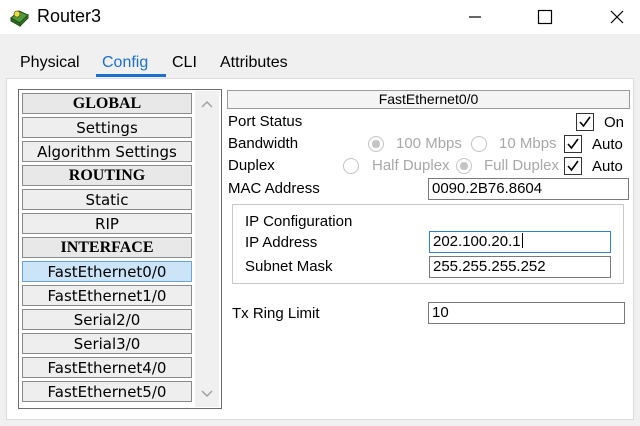 The image size is (640, 426). Describe the element at coordinates (107, 199) in the screenshot. I see `nav-item-static: Static` at that location.